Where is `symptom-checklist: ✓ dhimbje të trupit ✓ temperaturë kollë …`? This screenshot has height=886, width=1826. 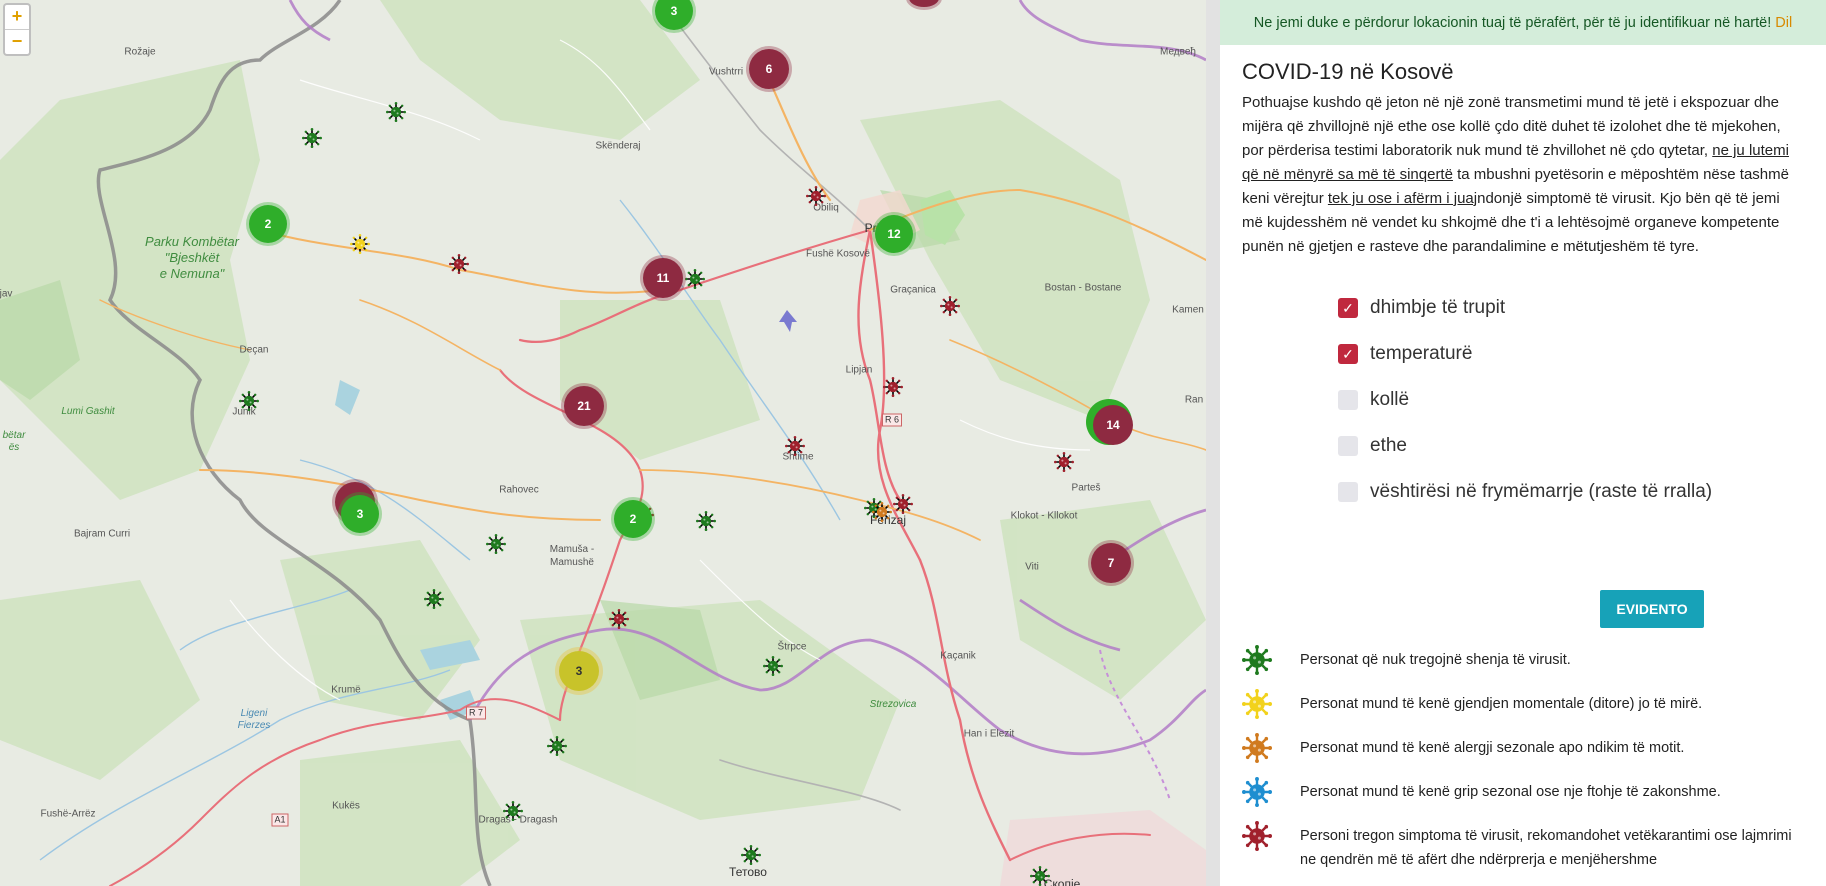 symptom-checklist: ✓ dhimbje të trupit ✓ temperaturë kollë … is located at coordinates (1582, 400).